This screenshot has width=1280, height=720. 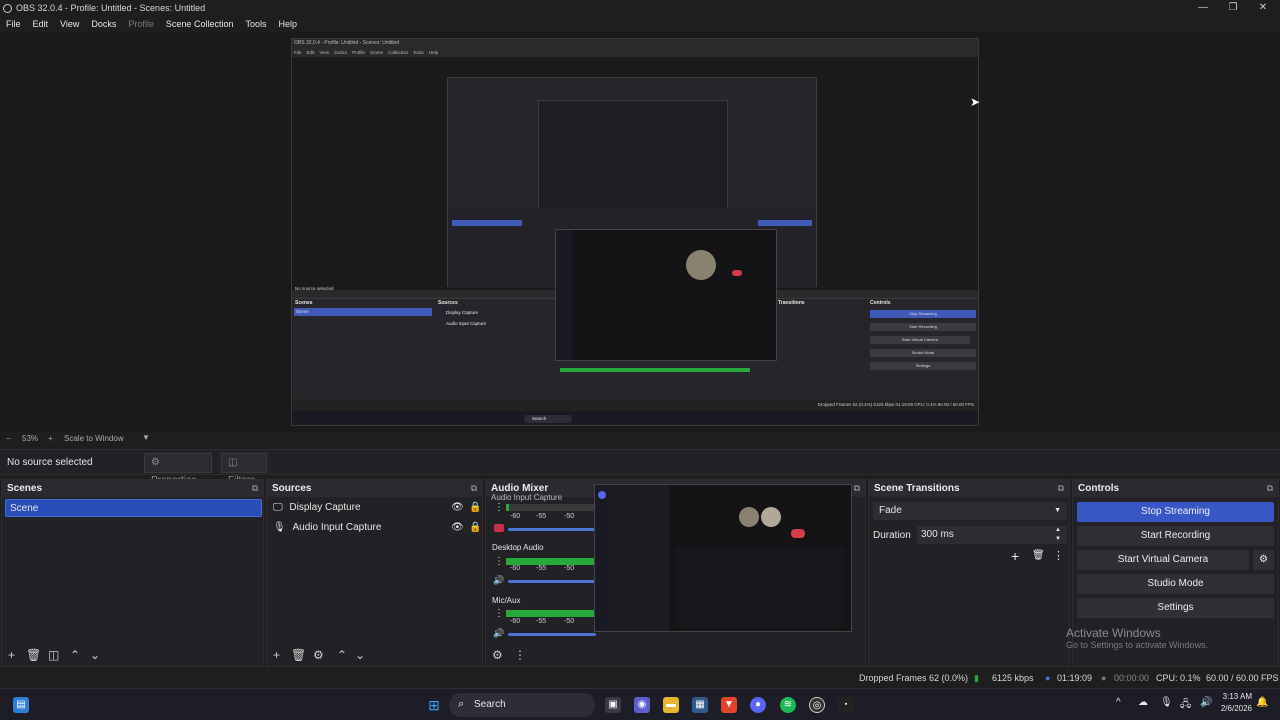 What do you see at coordinates (1143, 702) in the screenshot?
I see `cloud-icon: ☁` at bounding box center [1143, 702].